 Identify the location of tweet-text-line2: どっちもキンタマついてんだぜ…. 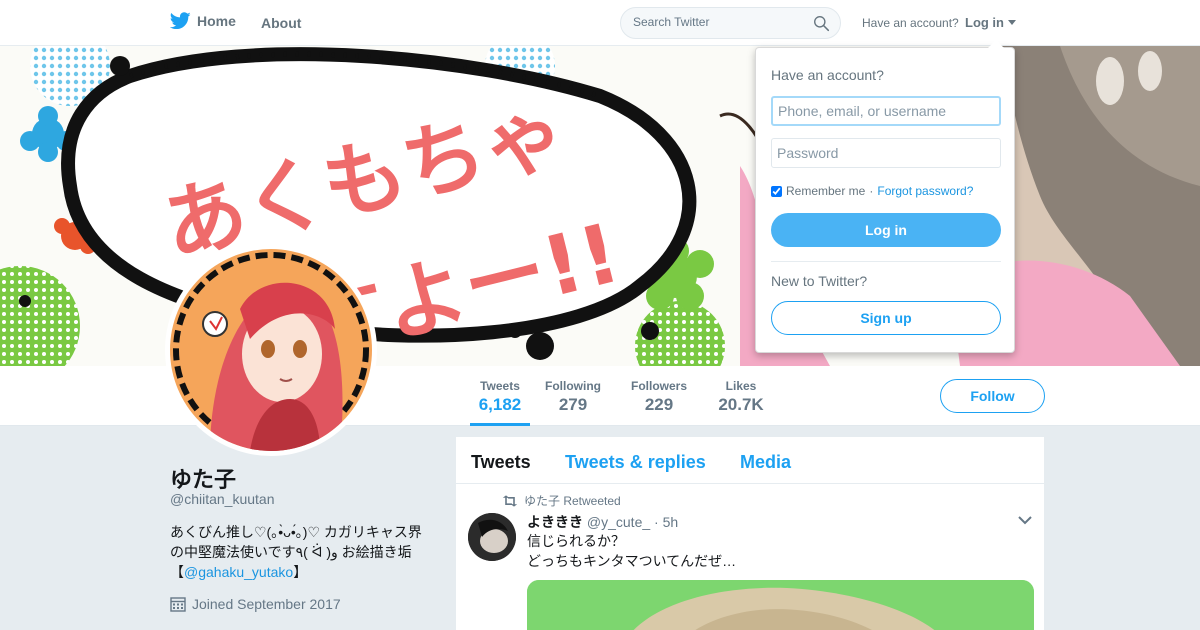
(632, 561).